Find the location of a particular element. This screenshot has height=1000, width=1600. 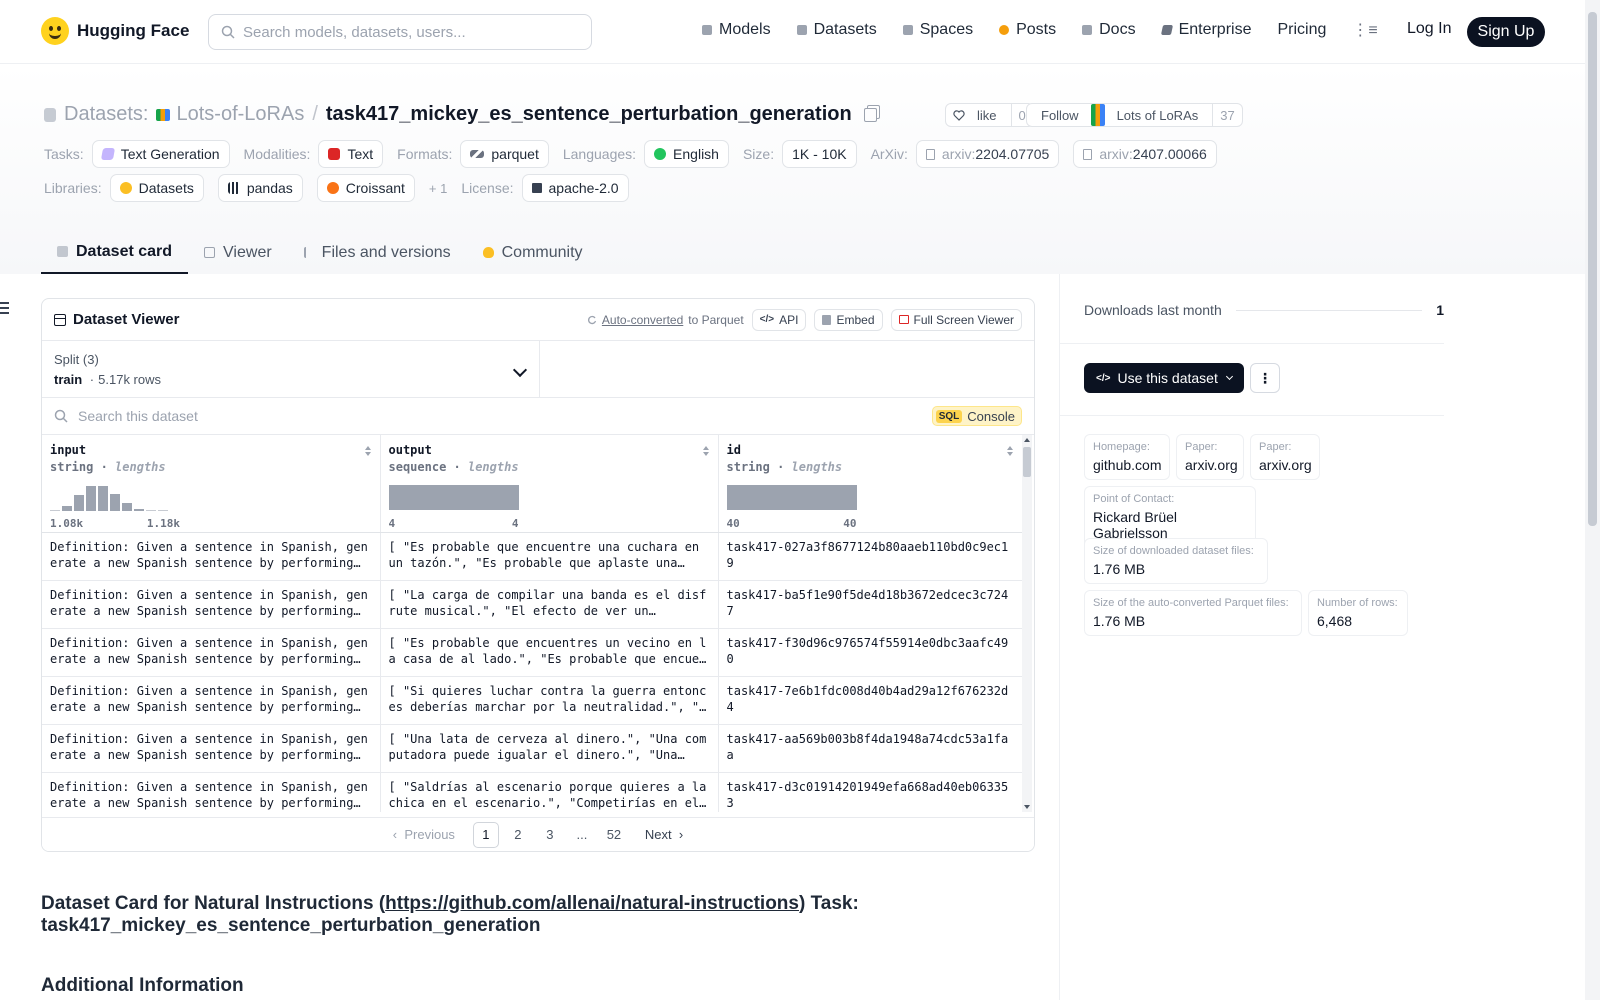

scroll-up-icon is located at coordinates (1027, 440).